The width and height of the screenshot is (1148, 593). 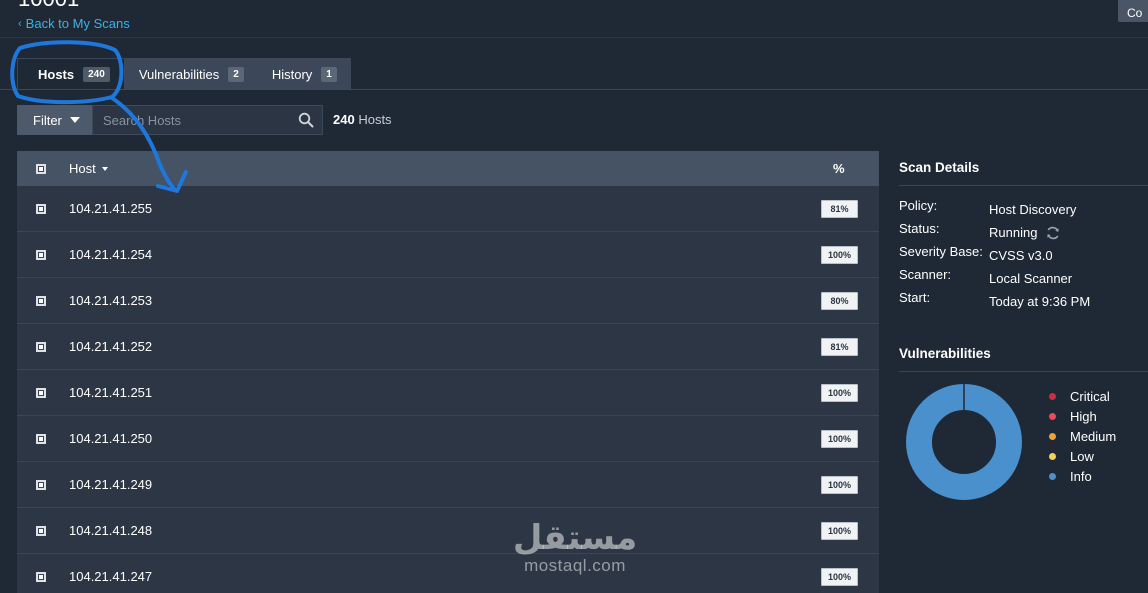 I want to click on table-row: 104.21.41.255 81%, so click(x=448, y=209).